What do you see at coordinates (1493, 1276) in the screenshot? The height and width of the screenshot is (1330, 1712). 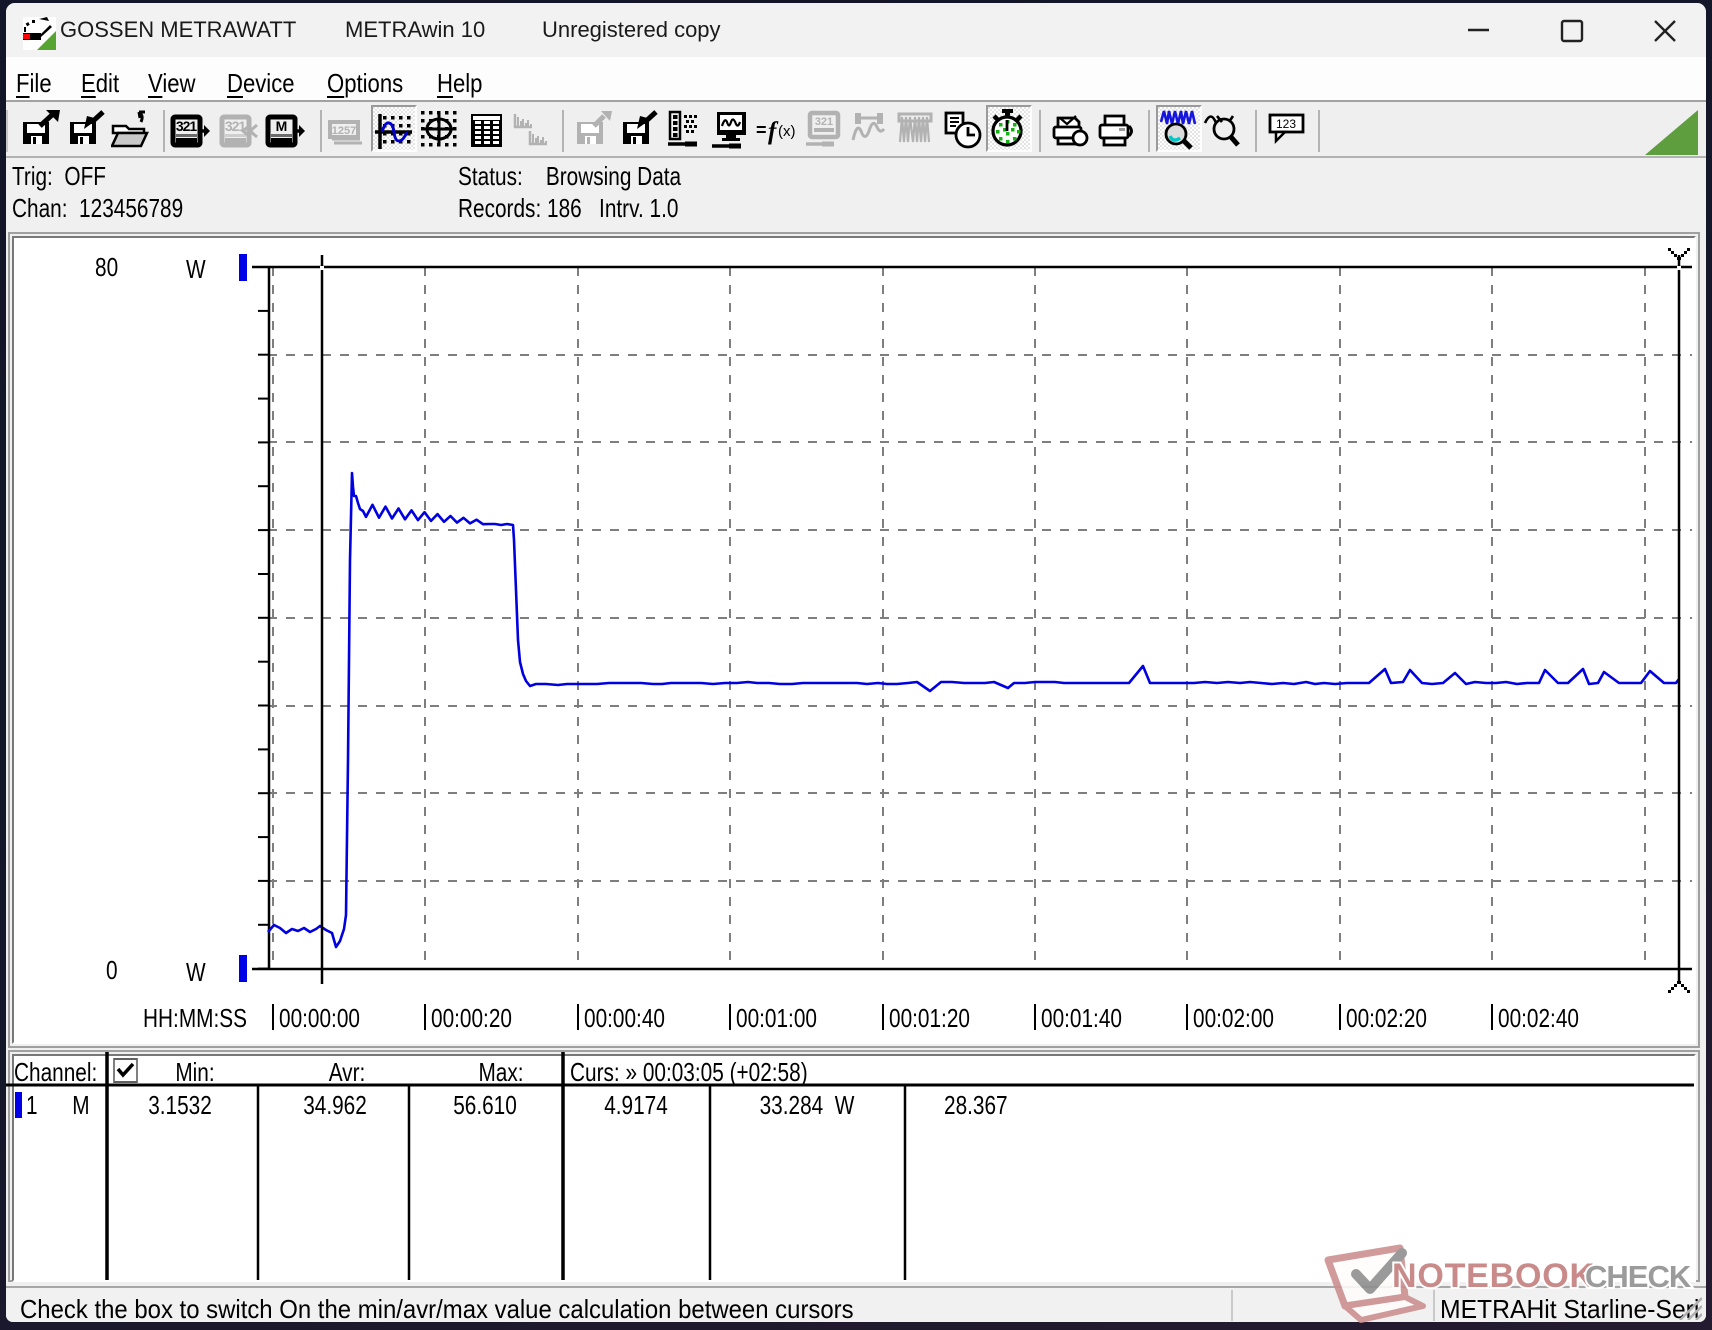 I see `svg-text: NOTEBOOK` at bounding box center [1493, 1276].